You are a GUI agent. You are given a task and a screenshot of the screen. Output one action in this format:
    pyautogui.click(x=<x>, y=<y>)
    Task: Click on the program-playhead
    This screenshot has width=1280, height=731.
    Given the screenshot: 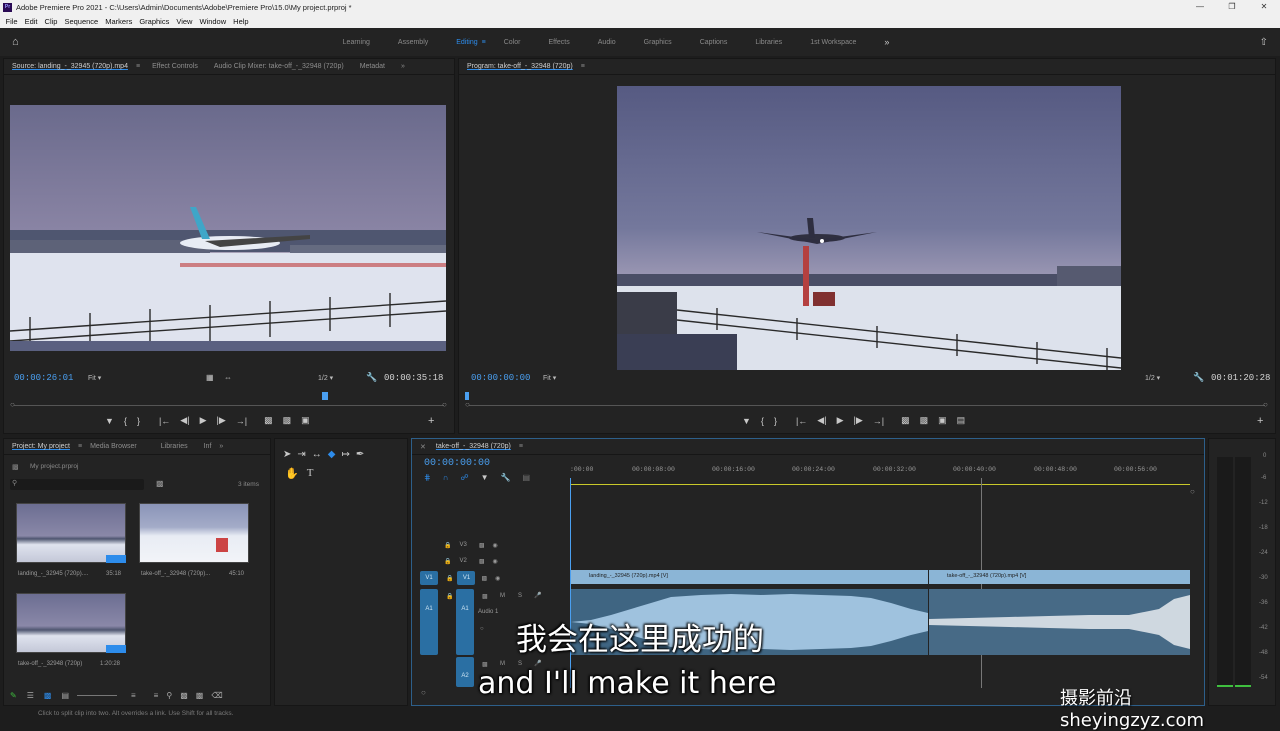 What is the action you would take?
    pyautogui.click(x=467, y=396)
    